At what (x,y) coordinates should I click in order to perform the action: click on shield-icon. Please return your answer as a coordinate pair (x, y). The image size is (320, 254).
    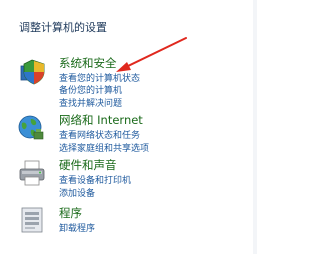
    Looking at the image, I should click on (33, 71).